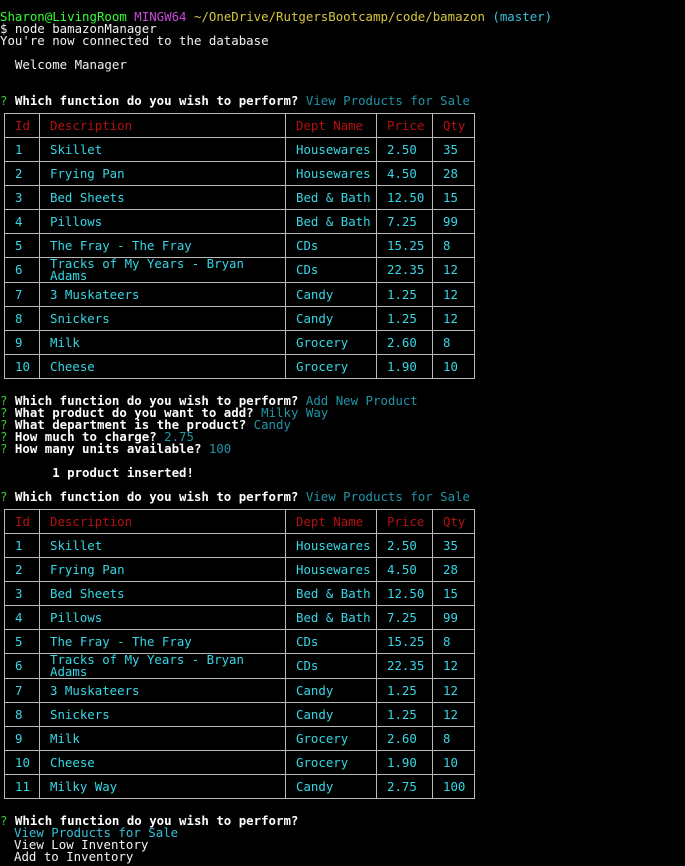 This screenshot has height=866, width=685. What do you see at coordinates (162, 786) in the screenshot?
I see `cell-description: Milky Way` at bounding box center [162, 786].